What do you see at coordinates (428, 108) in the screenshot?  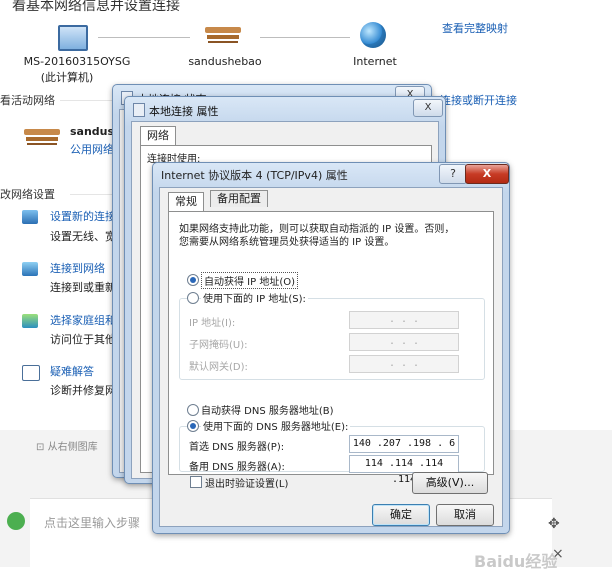 I see `properties-close-button: X` at bounding box center [428, 108].